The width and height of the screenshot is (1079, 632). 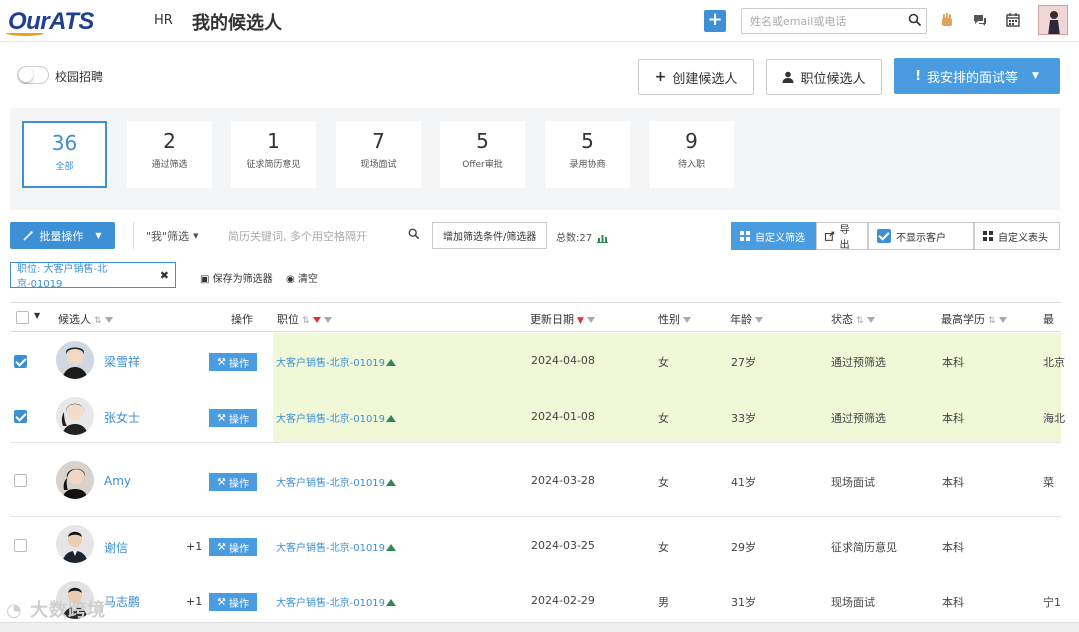 I want to click on calendar-icon, so click(x=1013, y=20).